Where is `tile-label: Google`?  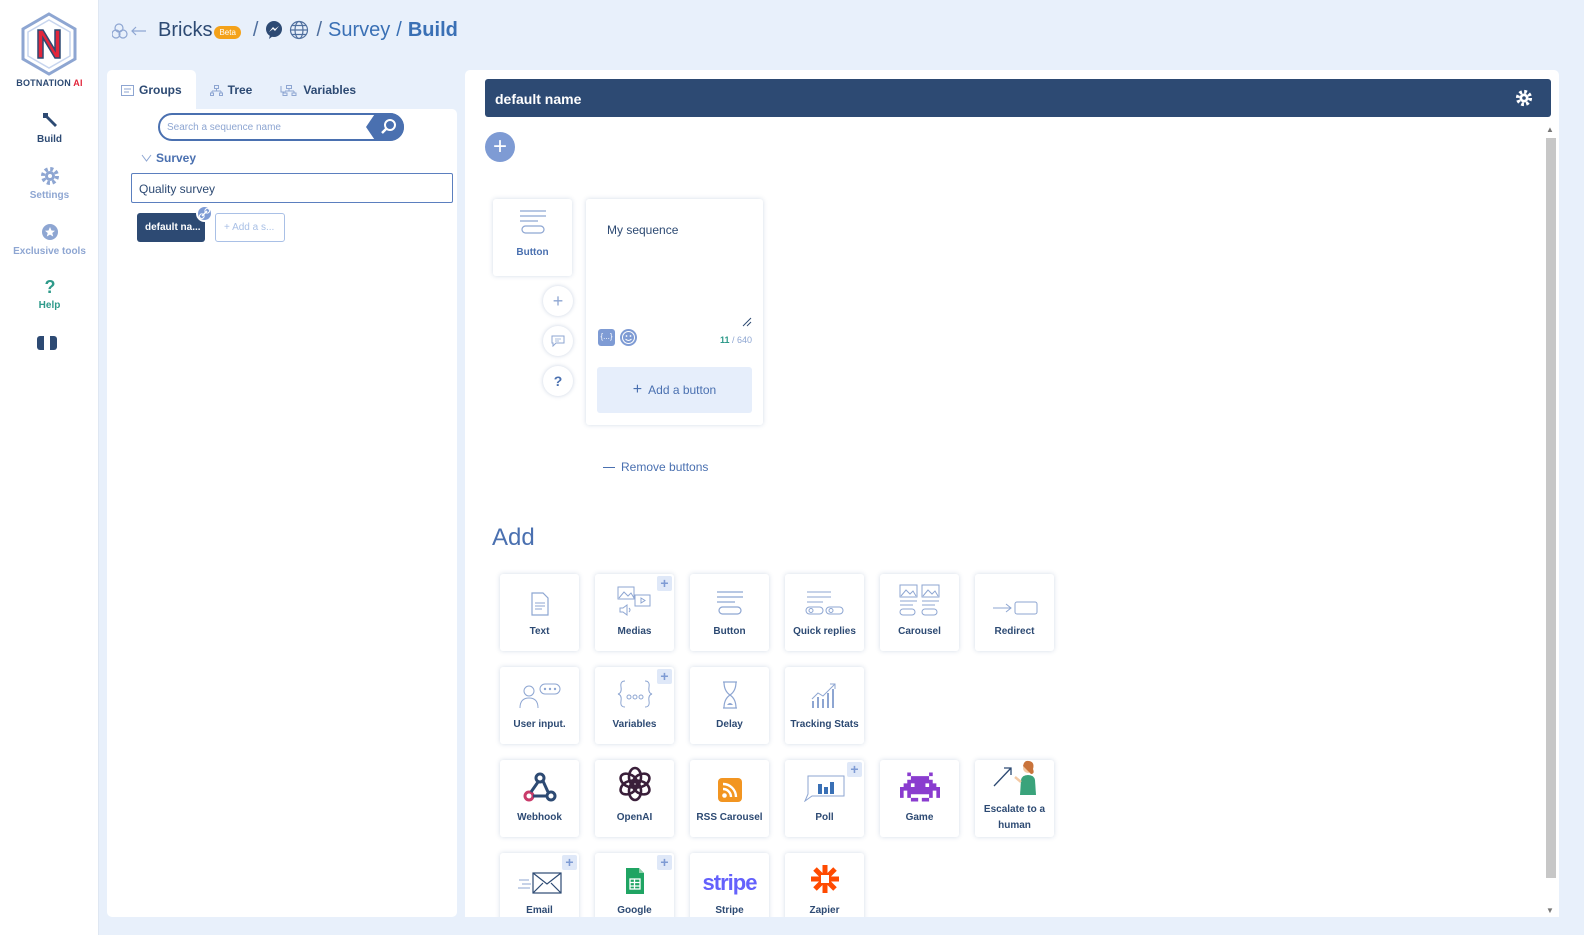
tile-label: Google is located at coordinates (634, 910).